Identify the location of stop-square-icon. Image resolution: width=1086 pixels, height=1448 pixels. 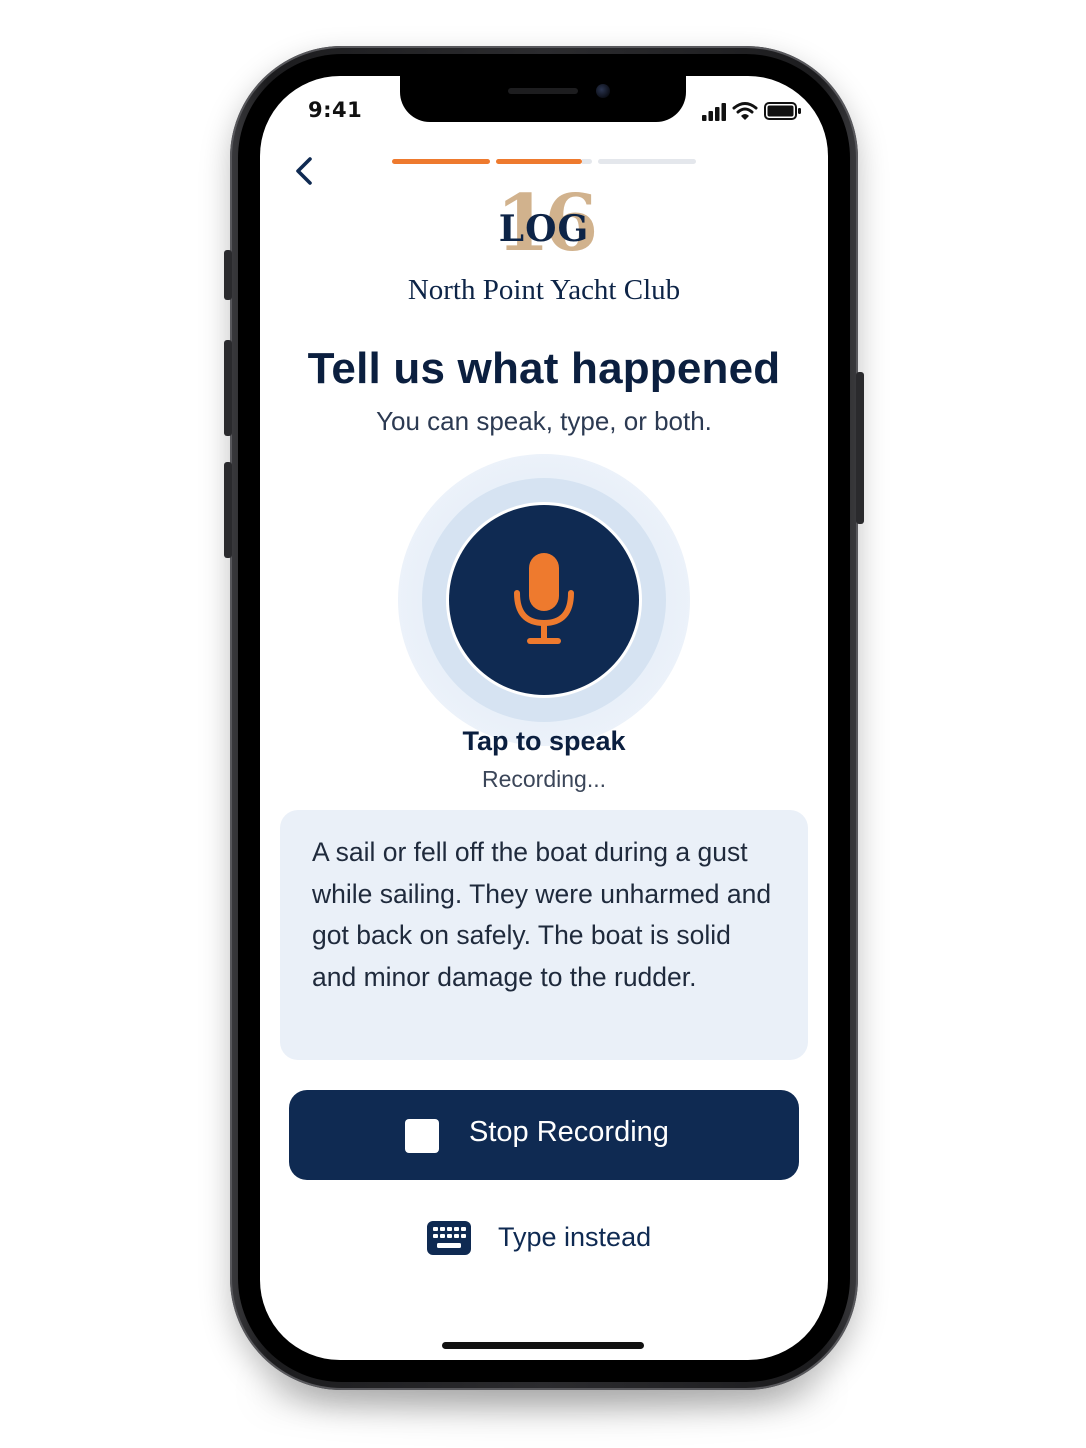
(422, 1136).